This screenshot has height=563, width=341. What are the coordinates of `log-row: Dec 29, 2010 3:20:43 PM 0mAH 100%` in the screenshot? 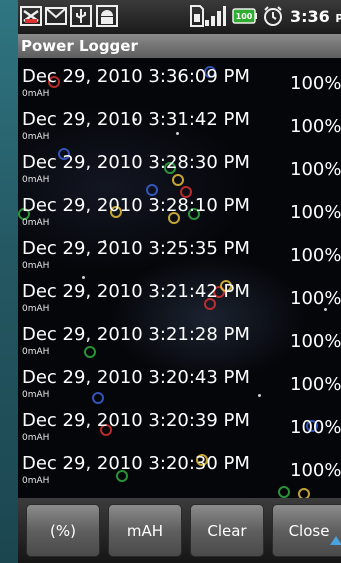 It's located at (179, 380).